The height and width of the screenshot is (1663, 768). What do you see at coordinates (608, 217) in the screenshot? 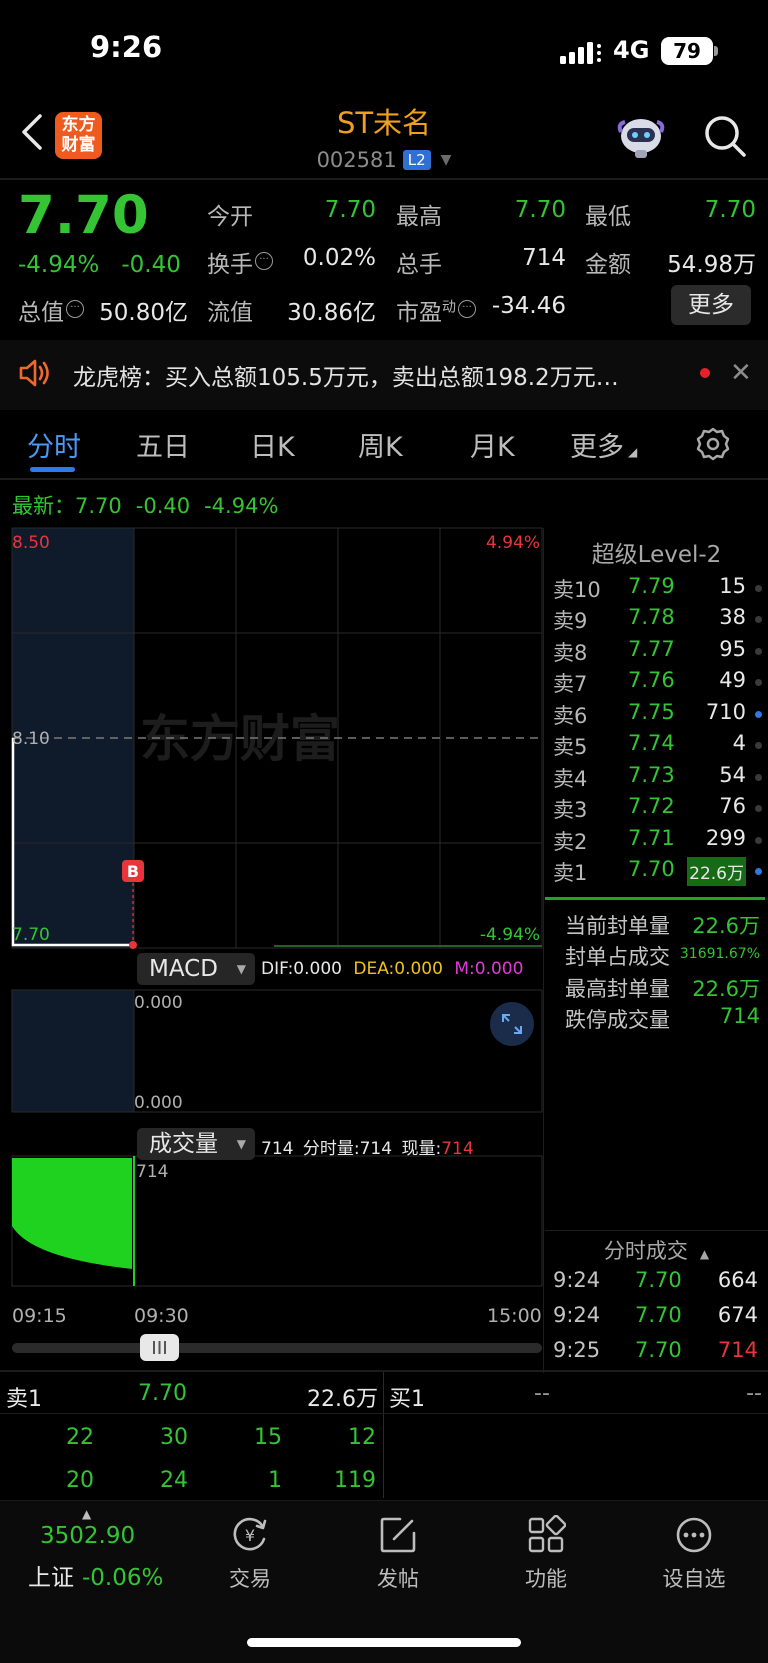
I see `low-label: 最低` at bounding box center [608, 217].